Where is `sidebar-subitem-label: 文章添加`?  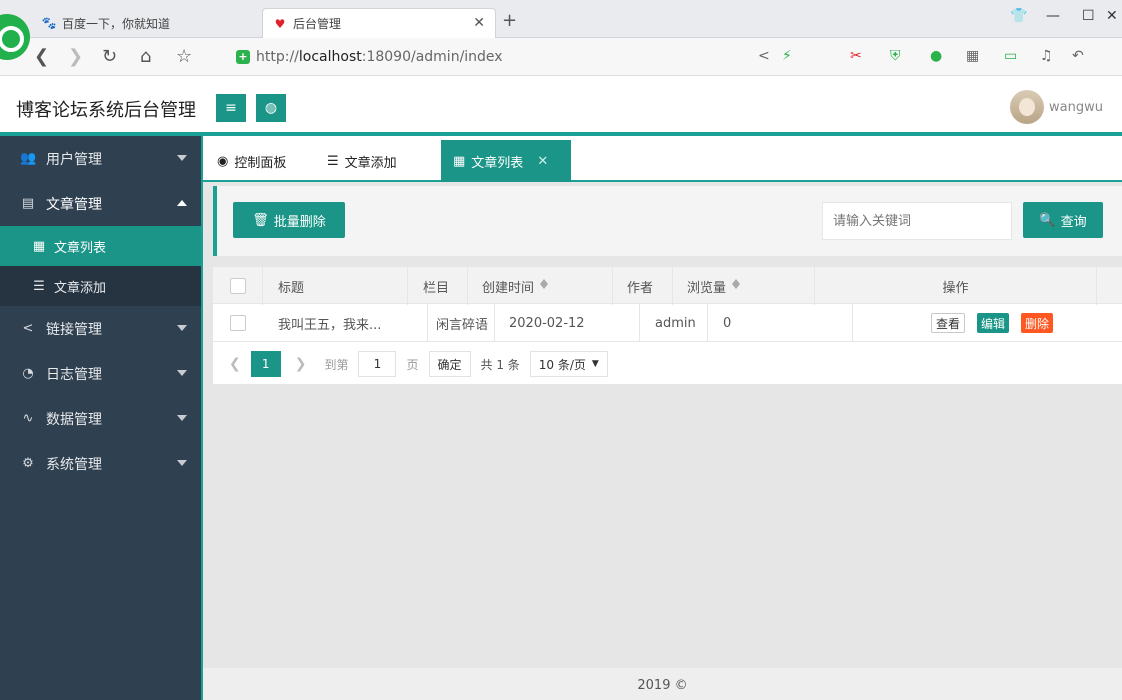 sidebar-subitem-label: 文章添加 is located at coordinates (80, 288).